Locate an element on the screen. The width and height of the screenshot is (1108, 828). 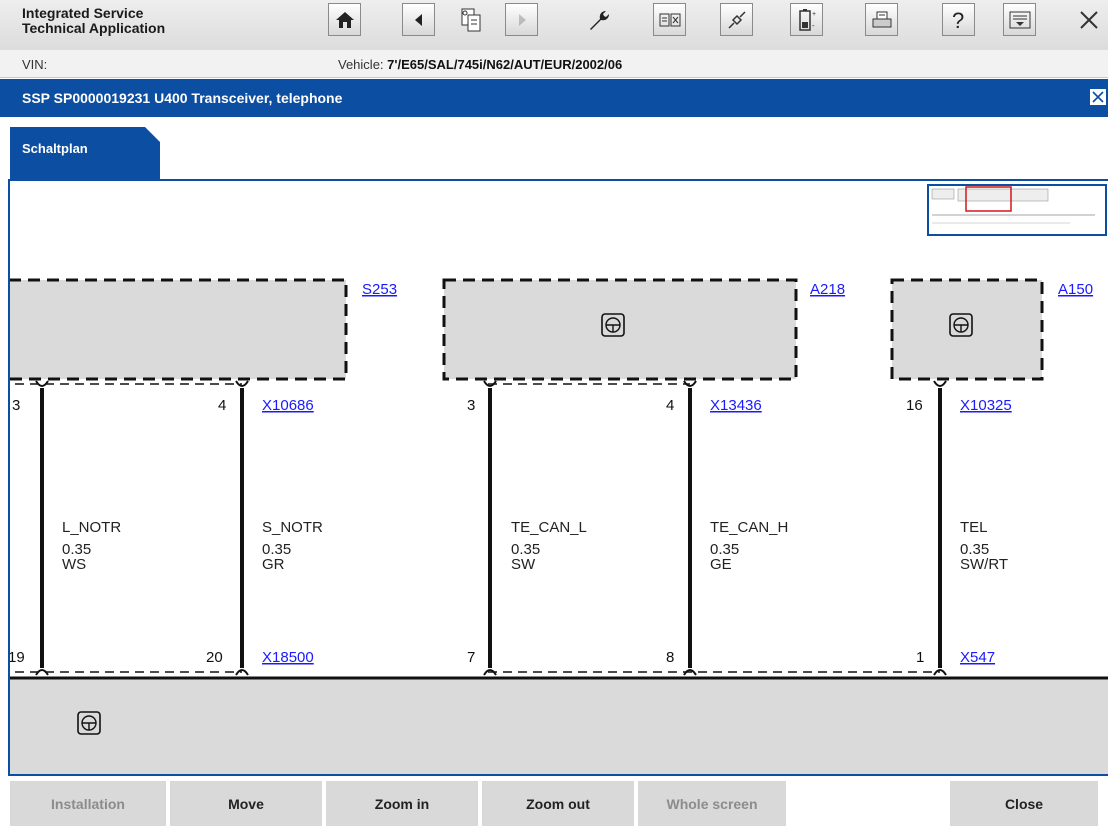
connector-link-x547: X547 is located at coordinates (977, 657).